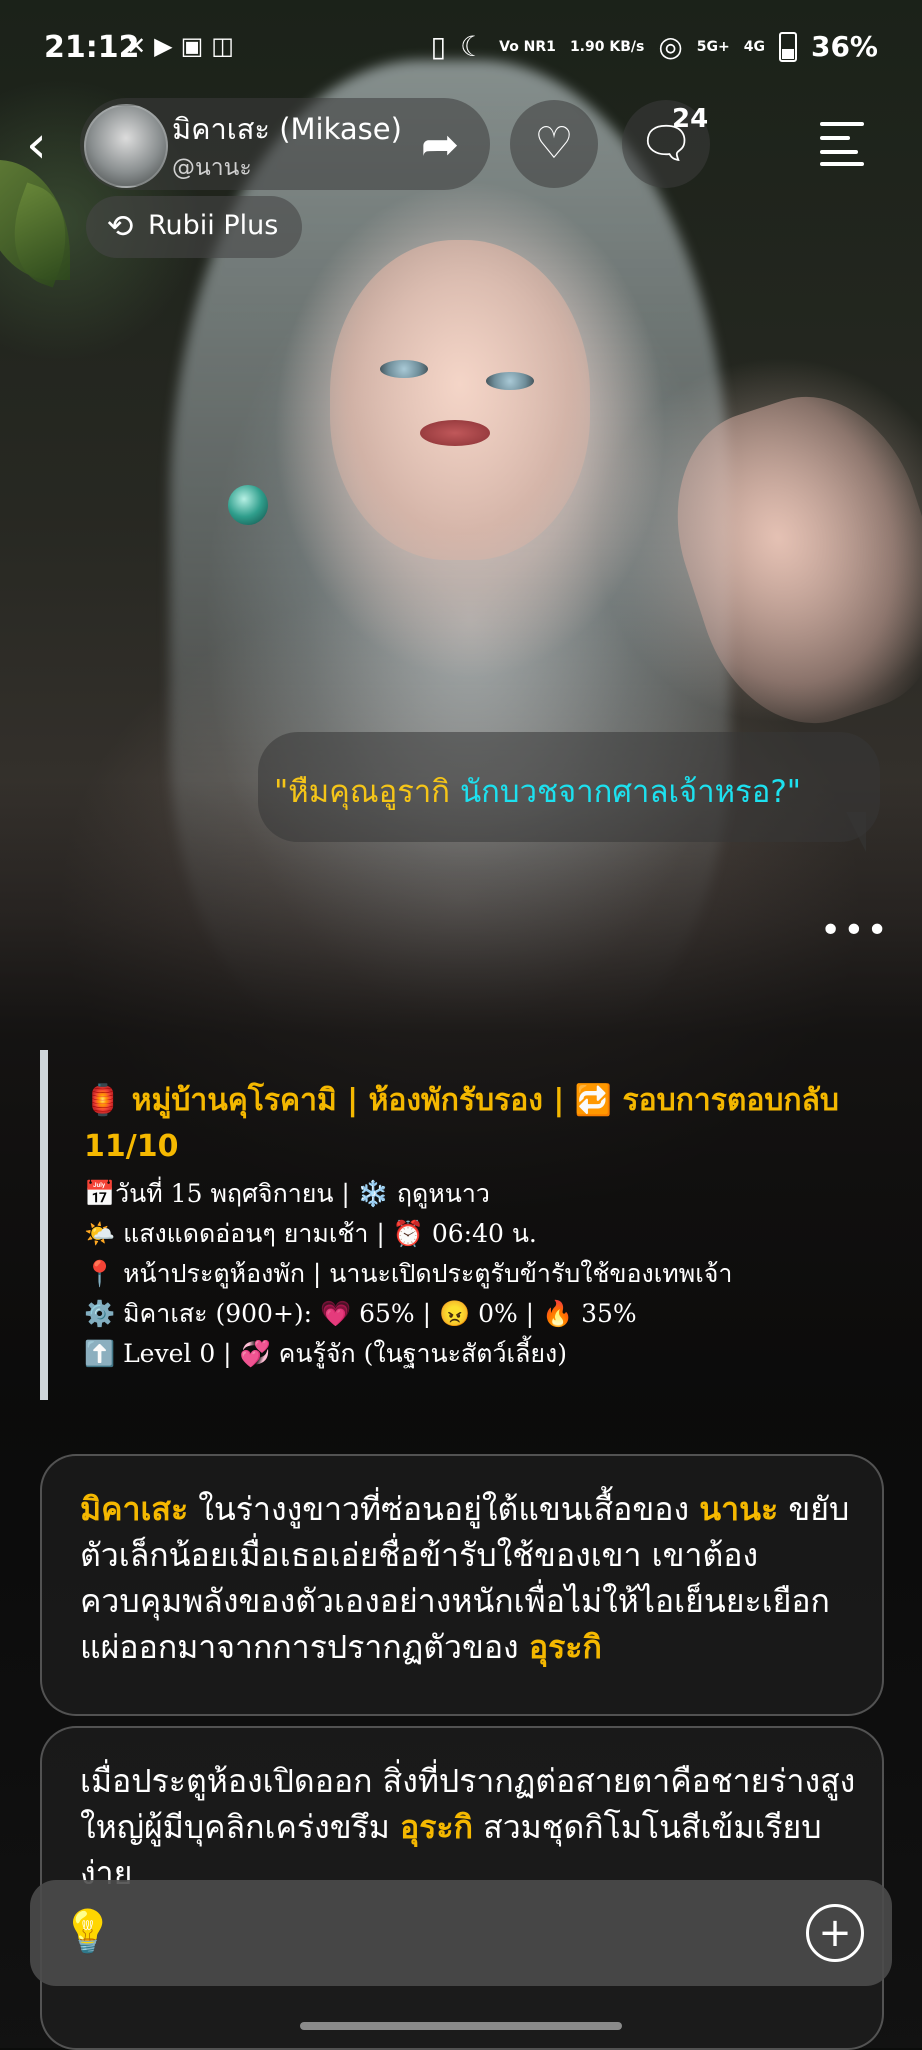  What do you see at coordinates (845, 144) in the screenshot?
I see `list-menu-icon` at bounding box center [845, 144].